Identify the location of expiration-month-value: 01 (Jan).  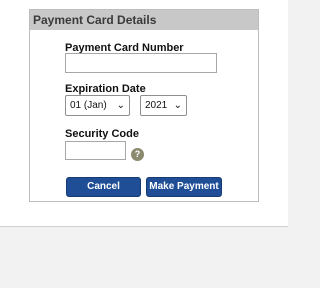
(88, 105).